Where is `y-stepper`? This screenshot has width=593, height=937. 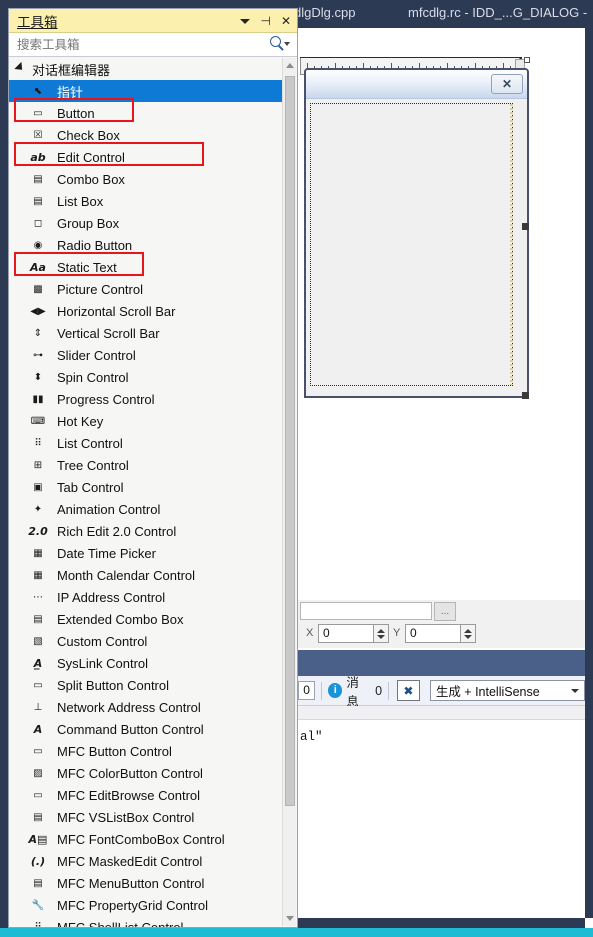 y-stepper is located at coordinates (468, 633).